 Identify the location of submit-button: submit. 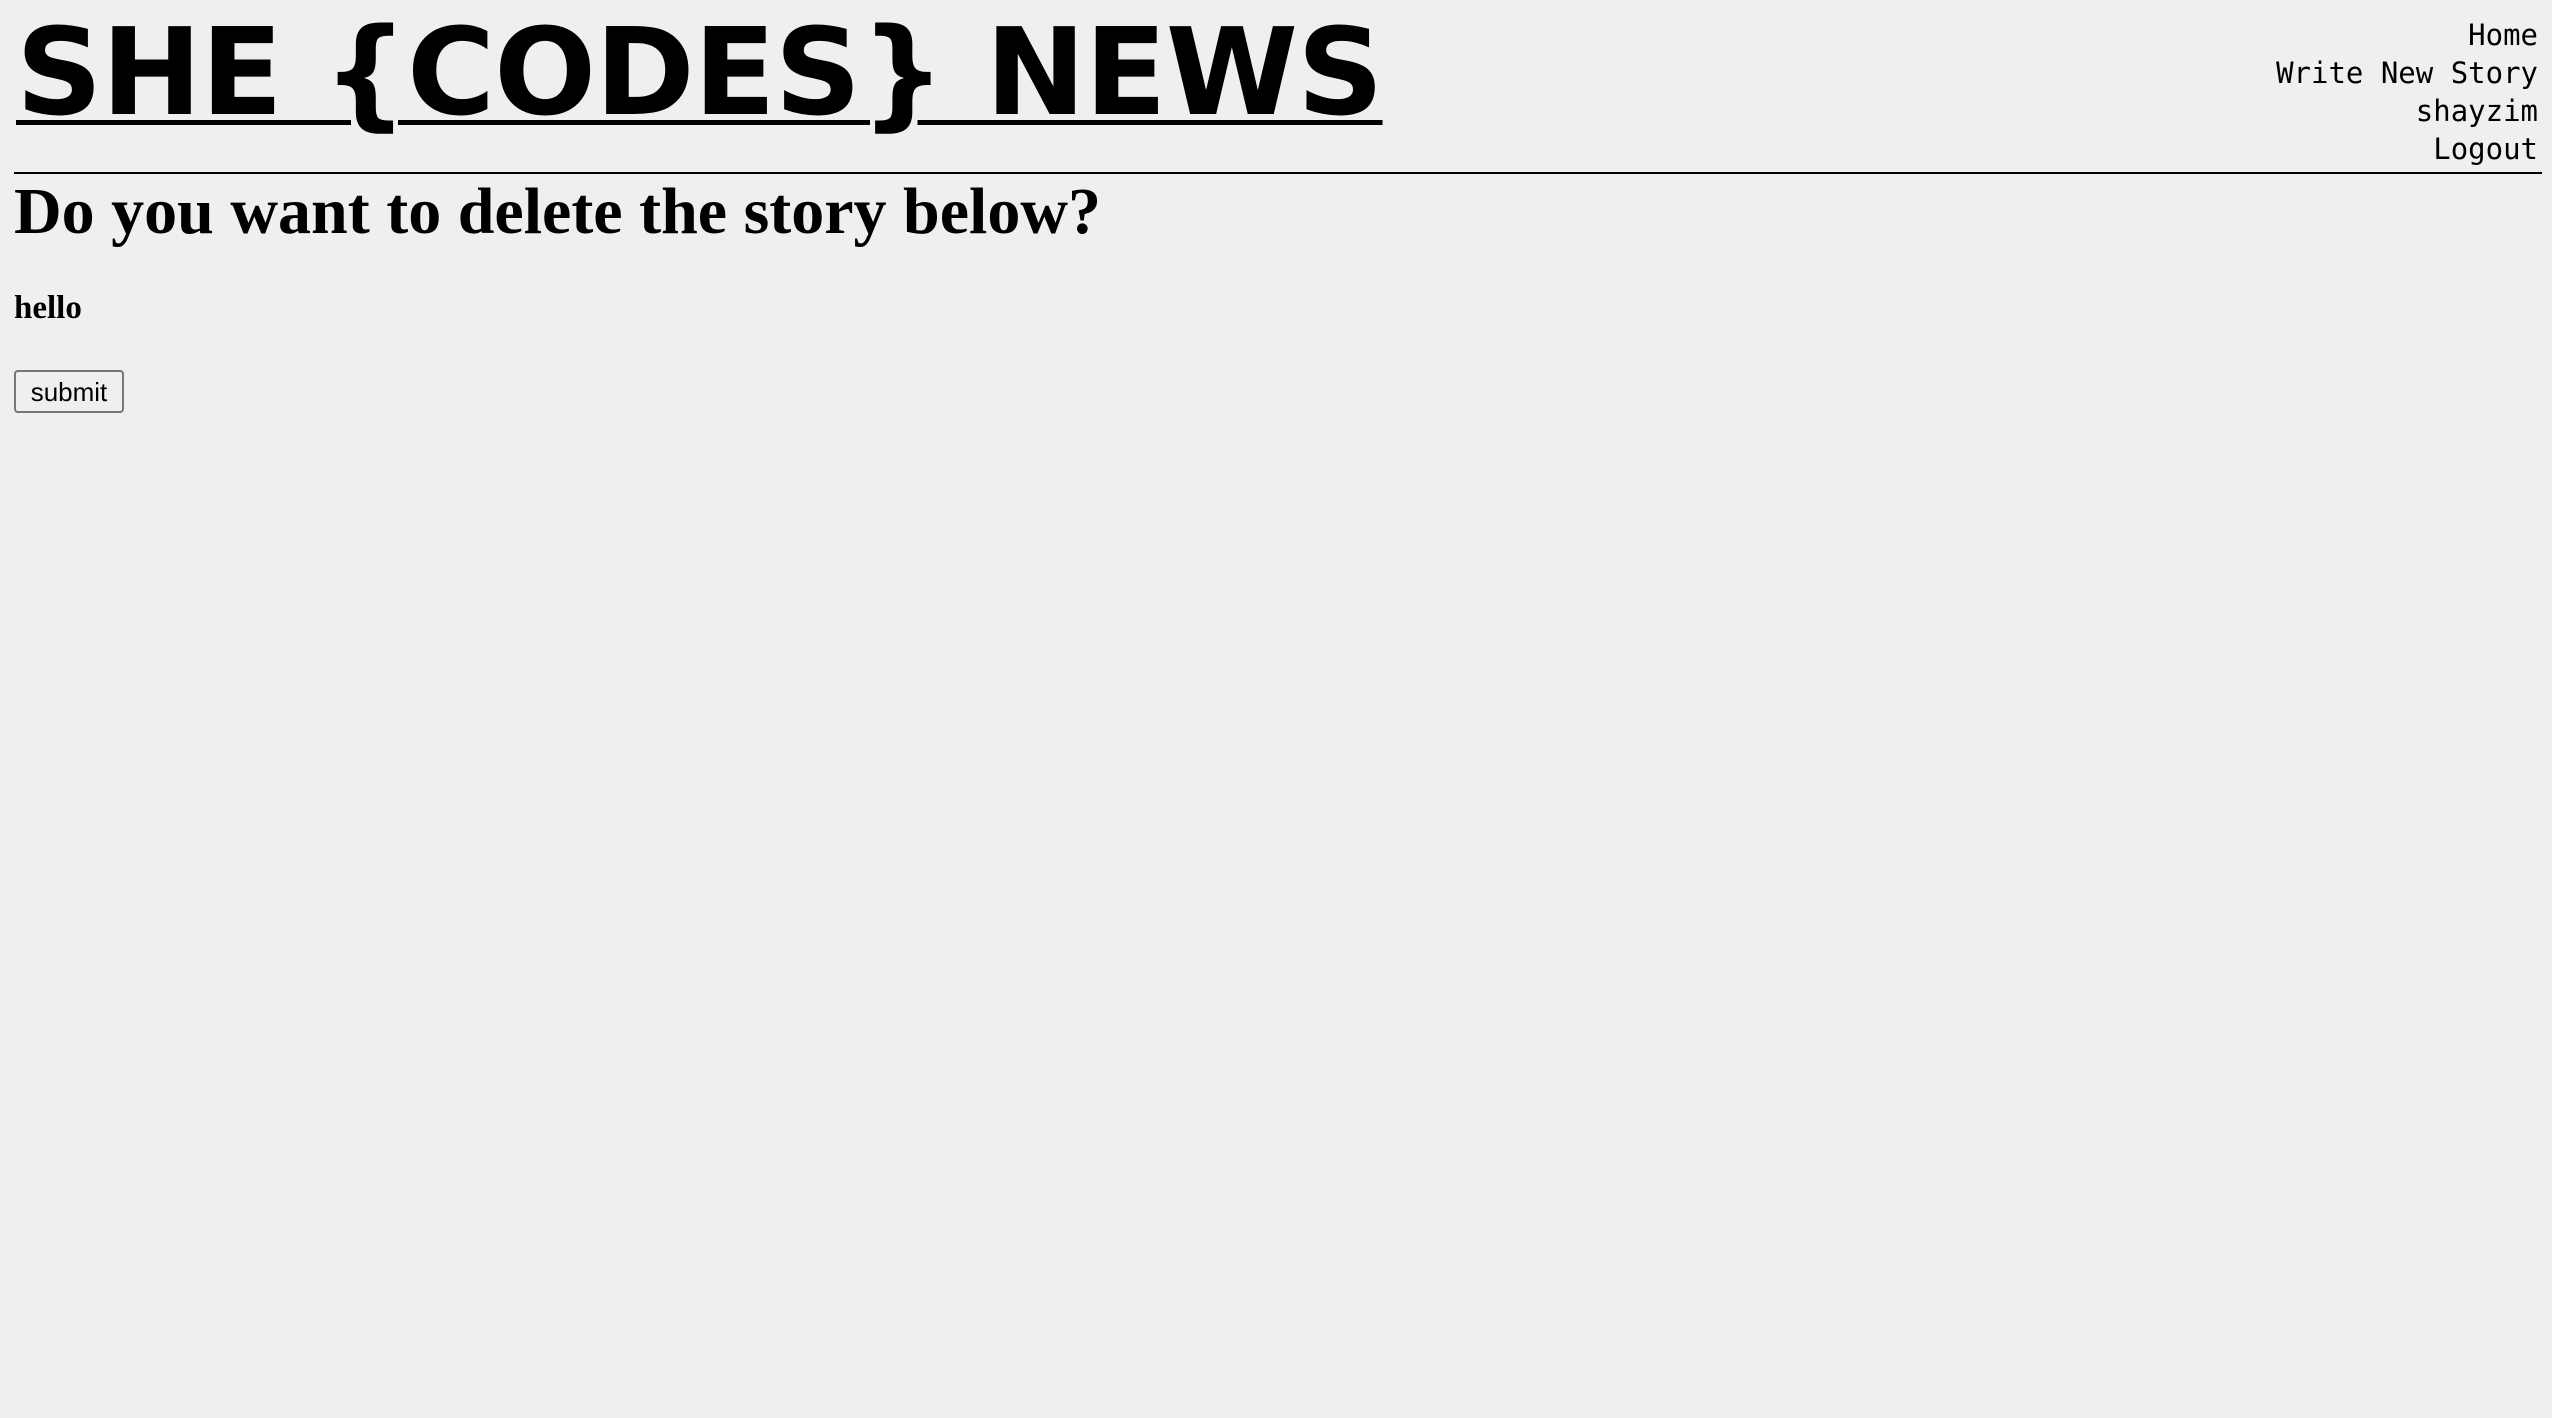
(69, 391).